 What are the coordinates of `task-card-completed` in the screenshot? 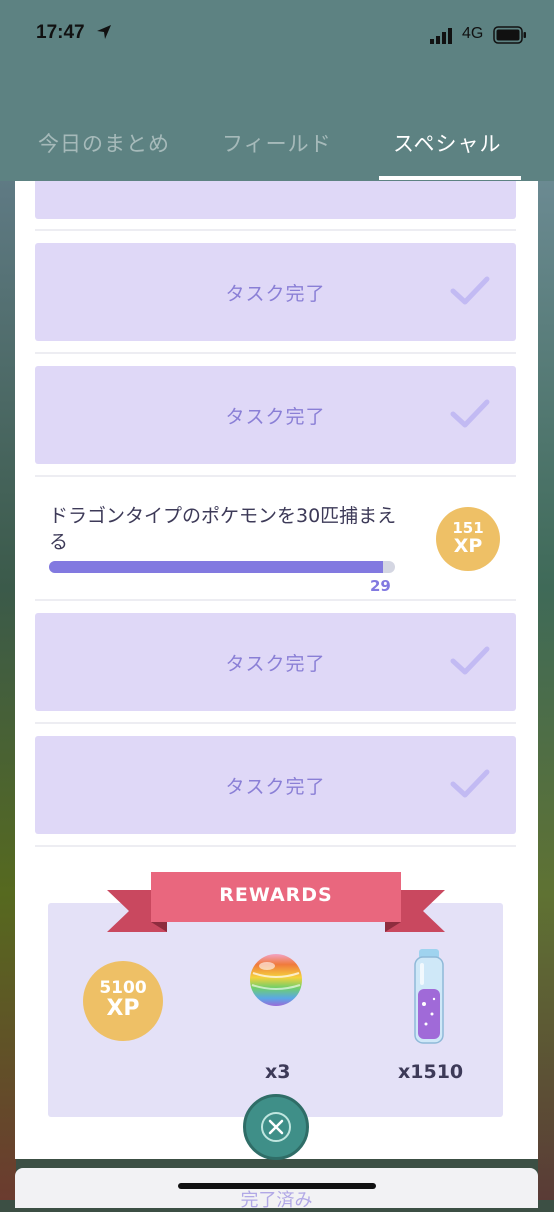 It's located at (275, 200).